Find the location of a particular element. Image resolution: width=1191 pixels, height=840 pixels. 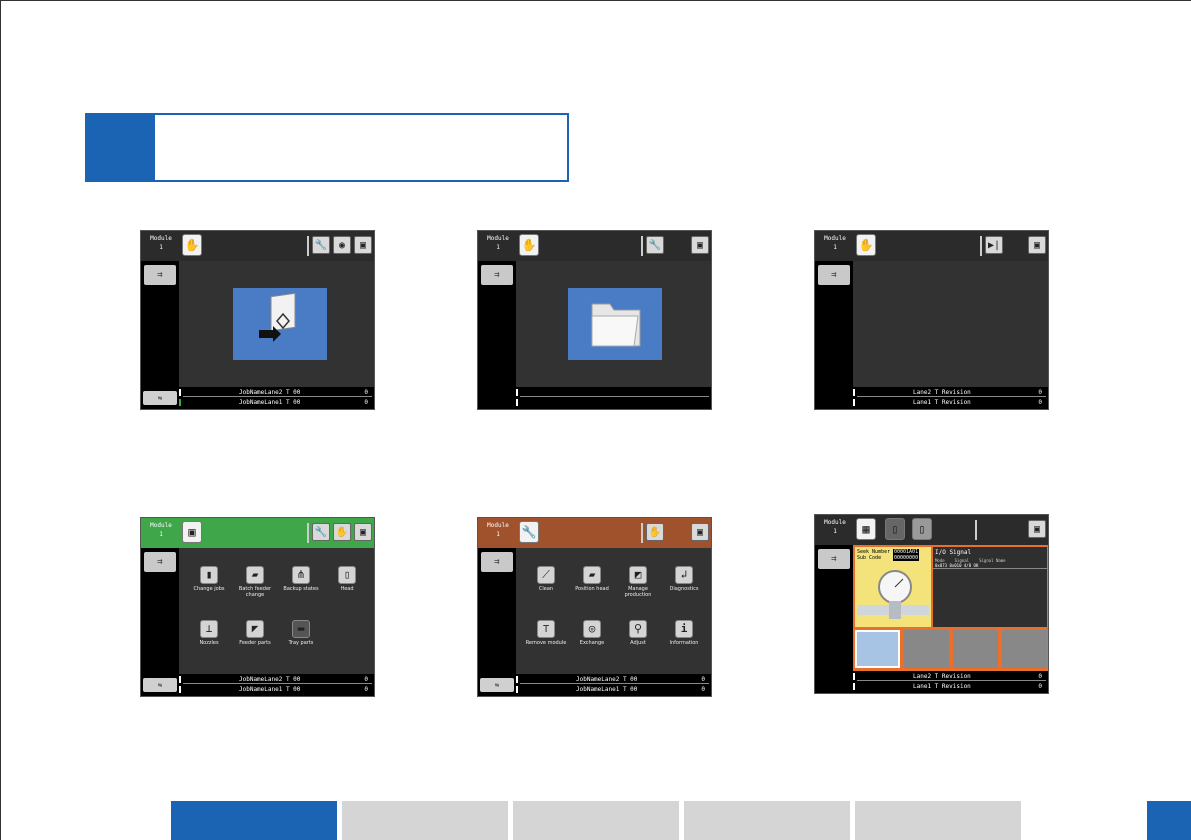

adjust-icon: ⚲ is located at coordinates (638, 629).